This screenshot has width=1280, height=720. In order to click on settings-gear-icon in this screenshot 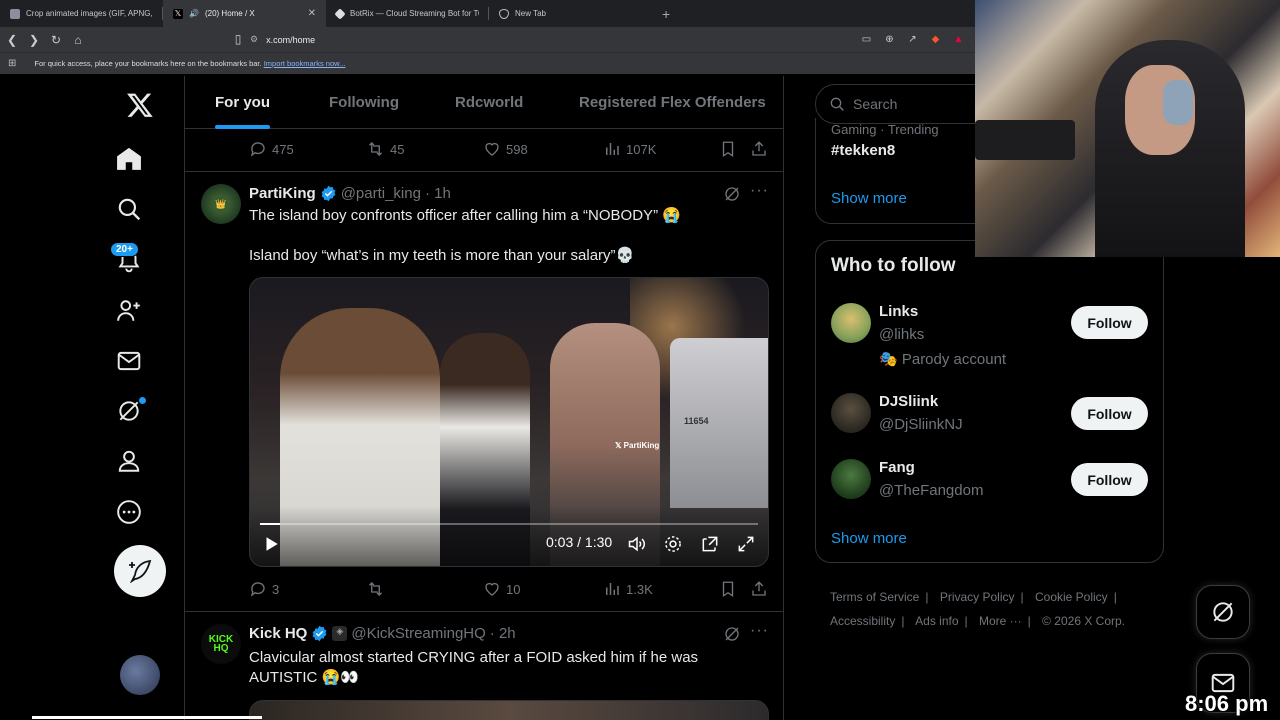, I will do `click(673, 544)`.